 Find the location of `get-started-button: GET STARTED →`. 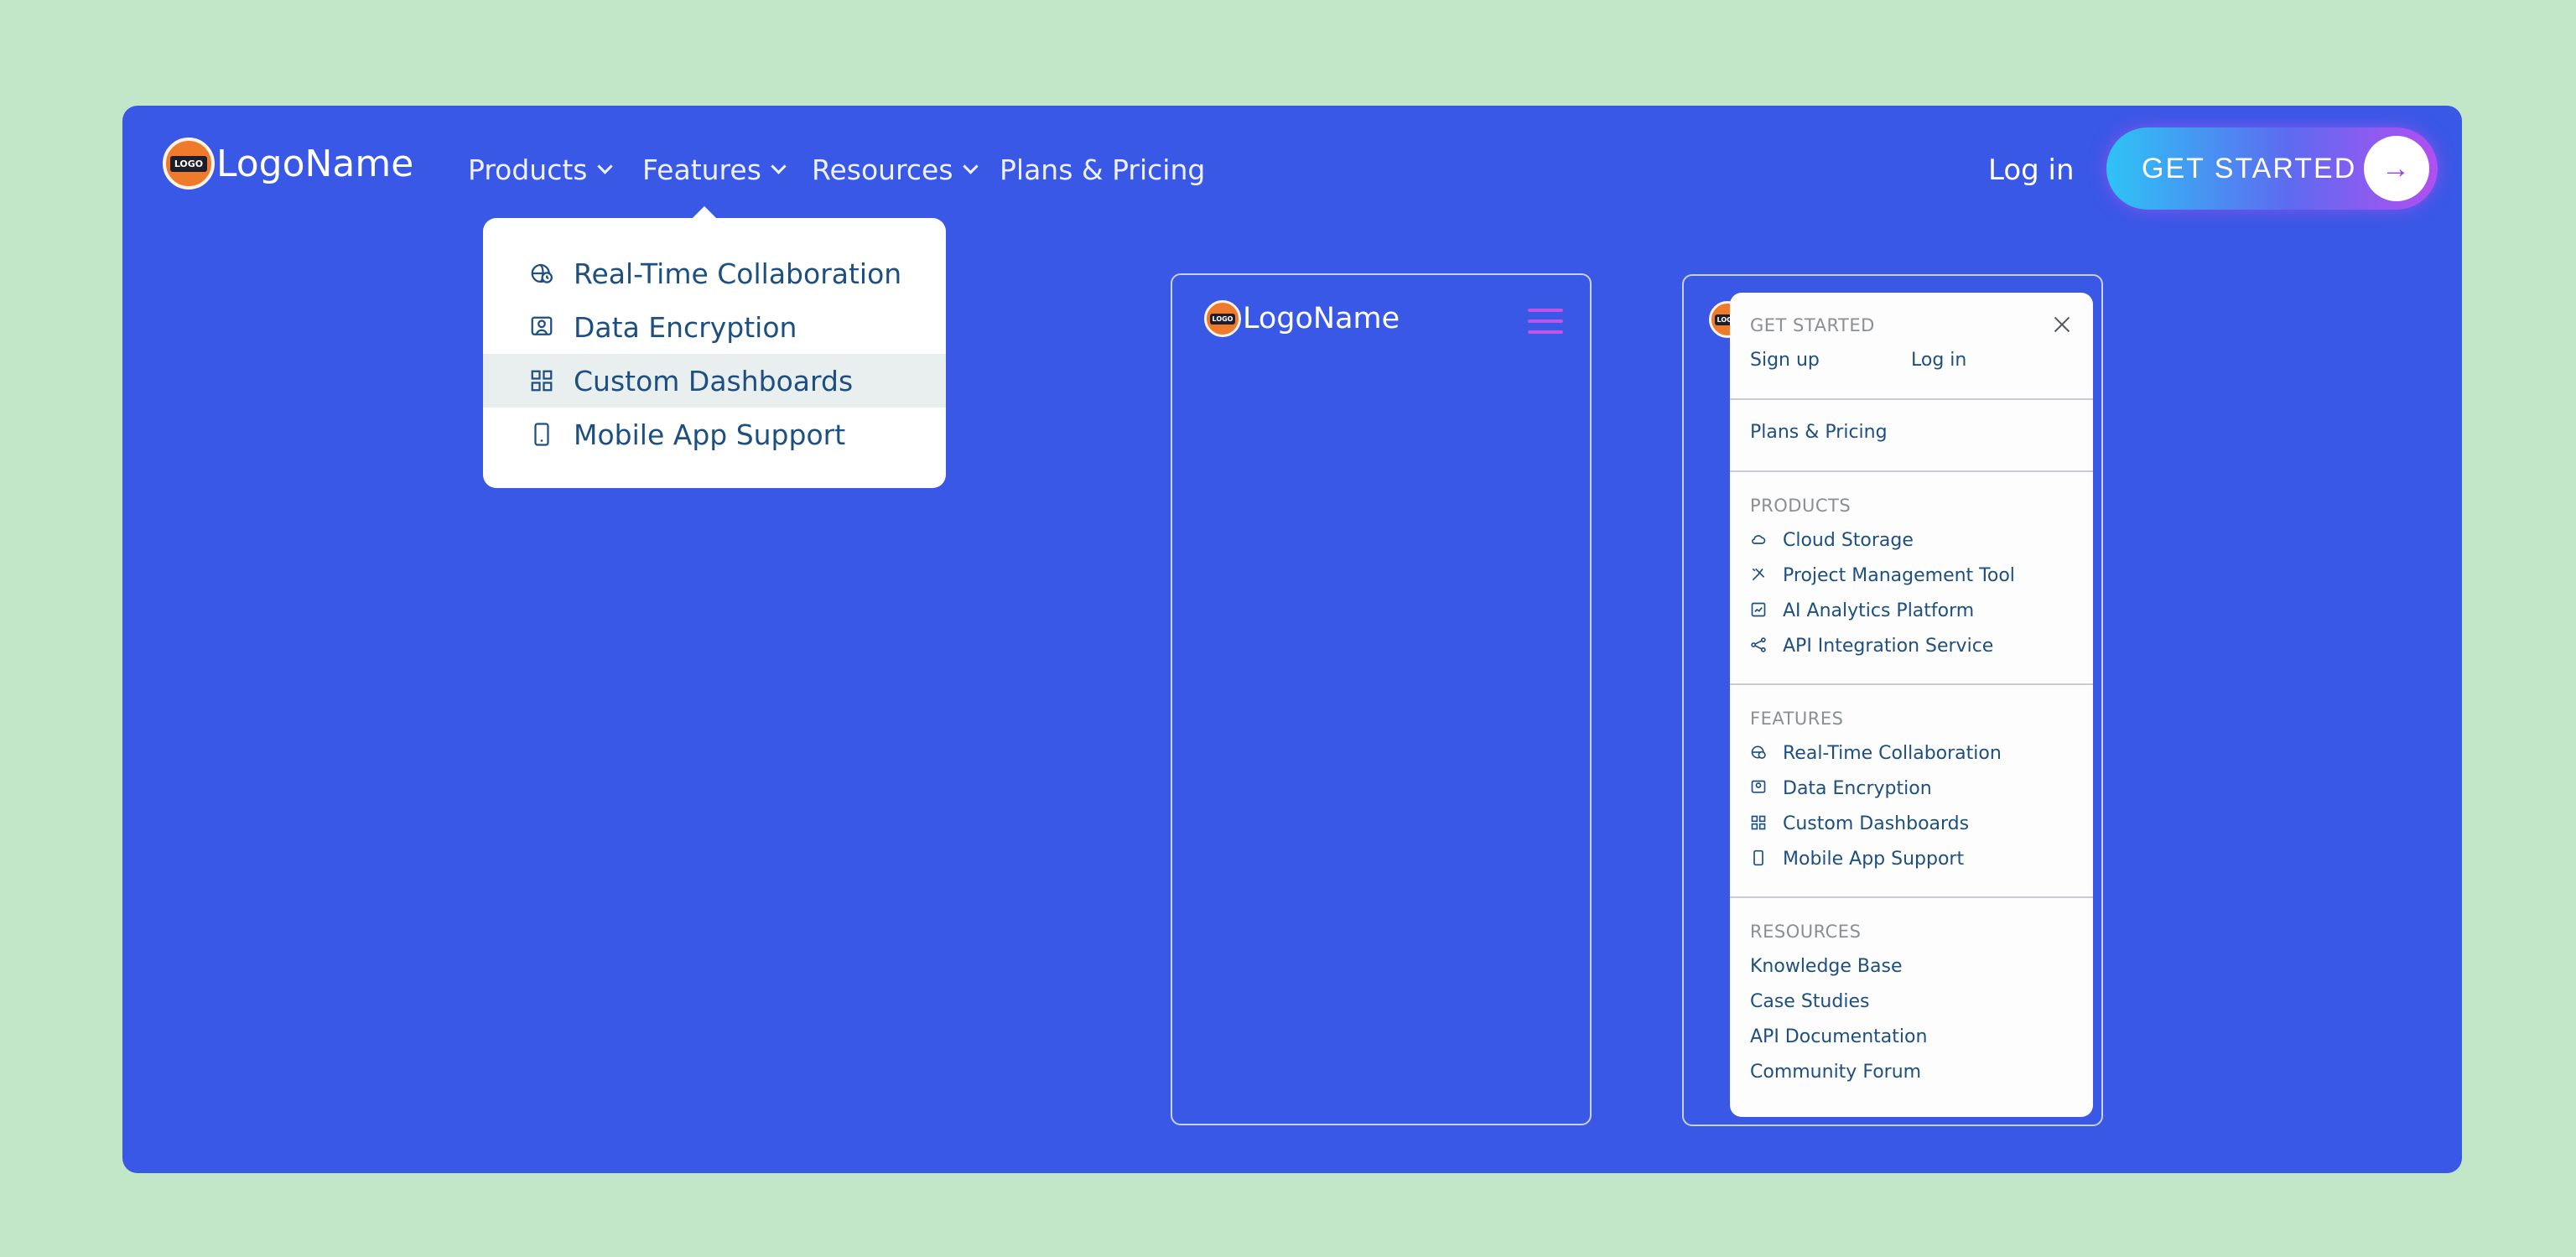

get-started-button: GET STARTED → is located at coordinates (2272, 168).